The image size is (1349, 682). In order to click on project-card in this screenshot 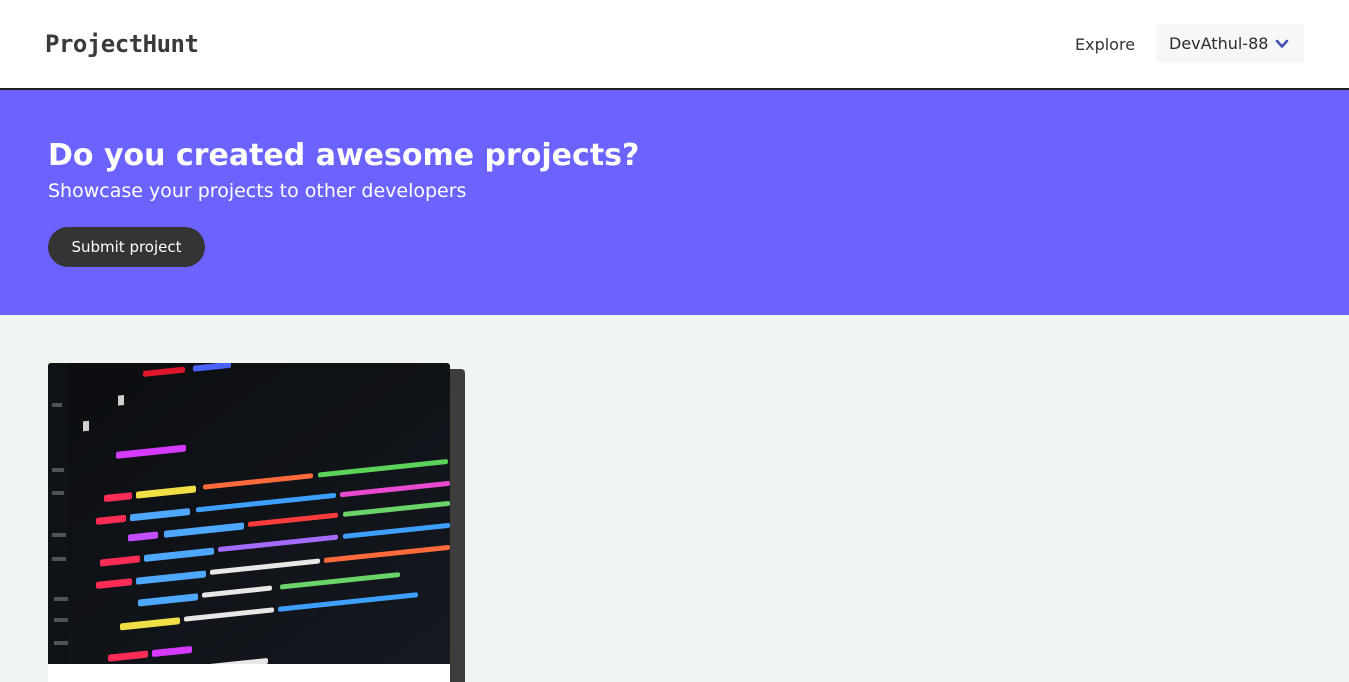, I will do `click(249, 522)`.